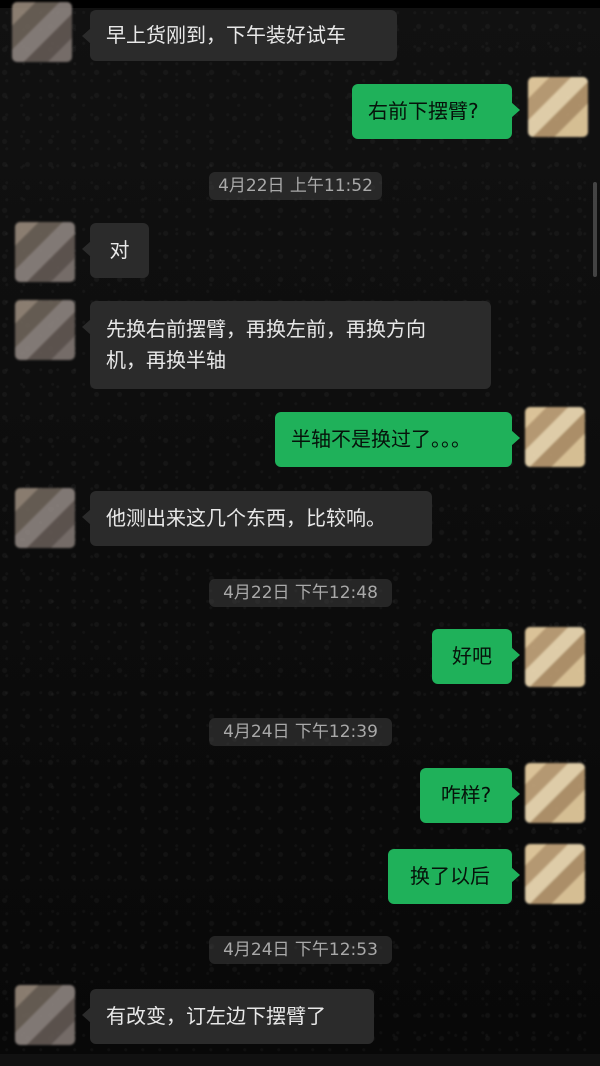  I want to click on incoming-message-bubble: 他测出来这几个东西，比较响。, so click(257, 518).